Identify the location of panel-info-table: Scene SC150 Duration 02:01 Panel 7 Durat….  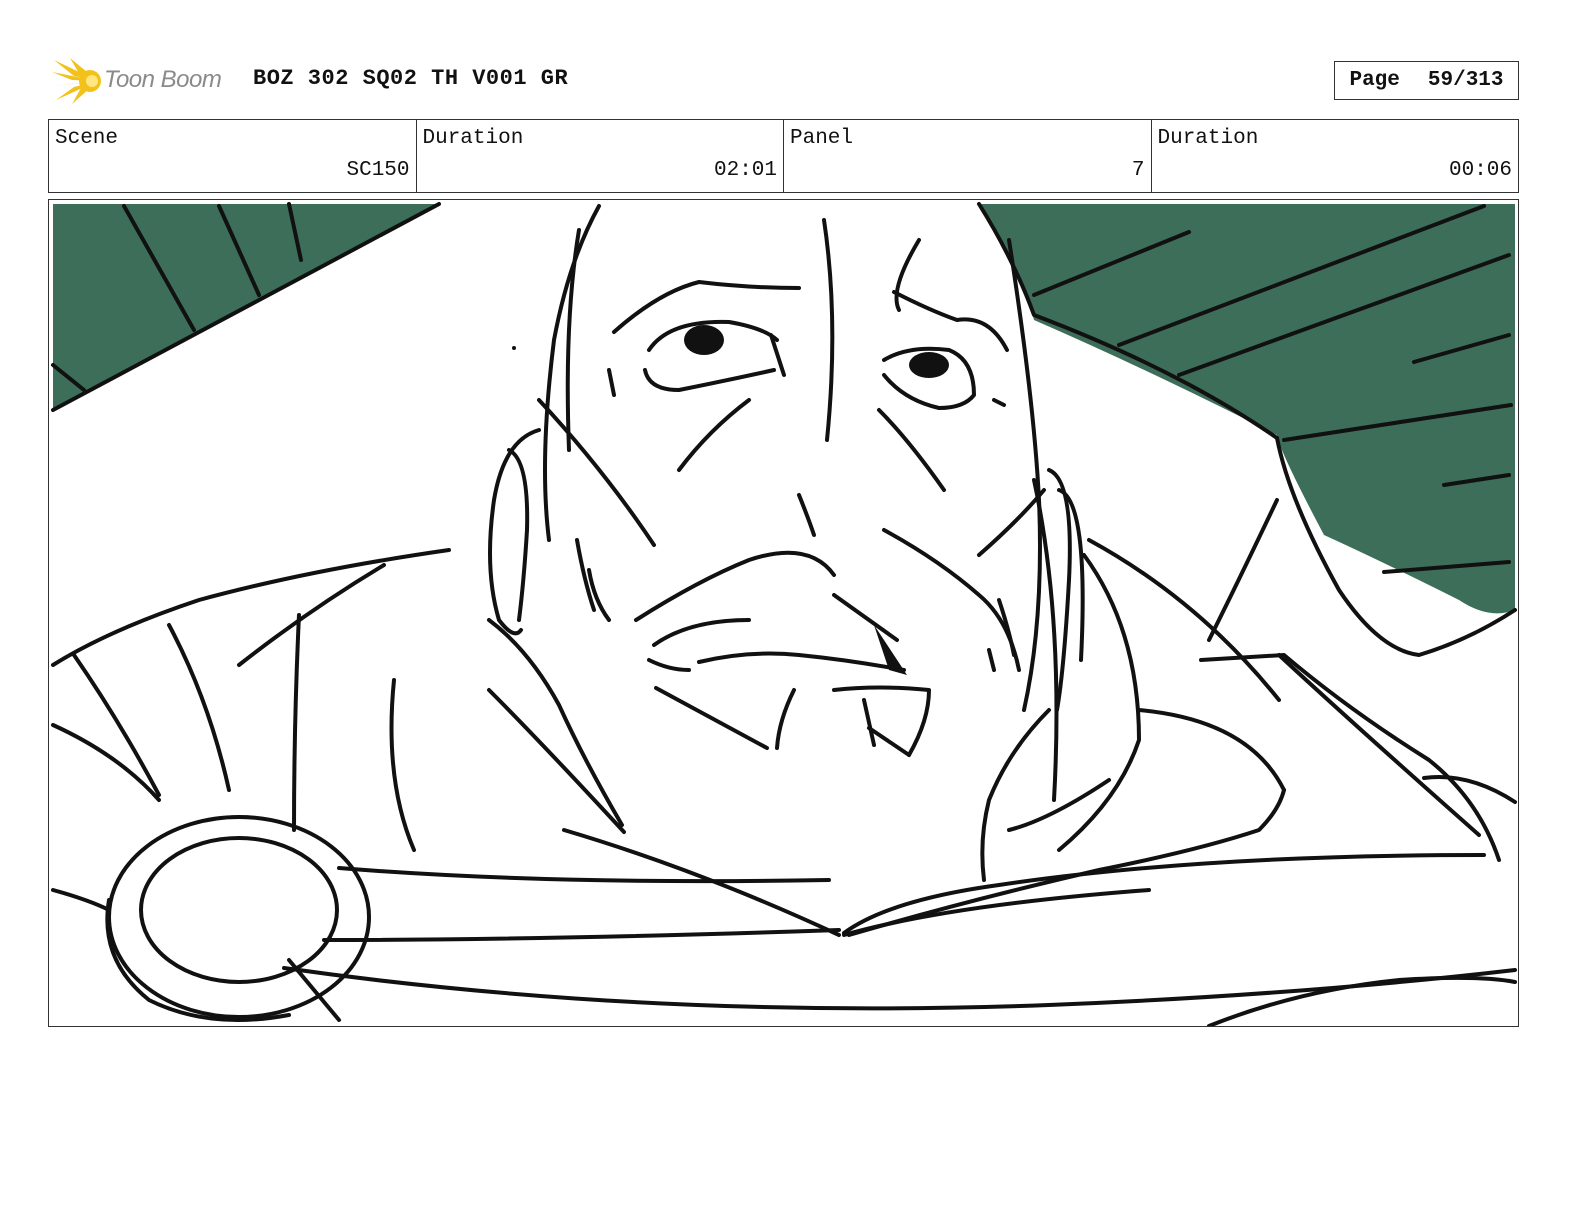
(783, 156).